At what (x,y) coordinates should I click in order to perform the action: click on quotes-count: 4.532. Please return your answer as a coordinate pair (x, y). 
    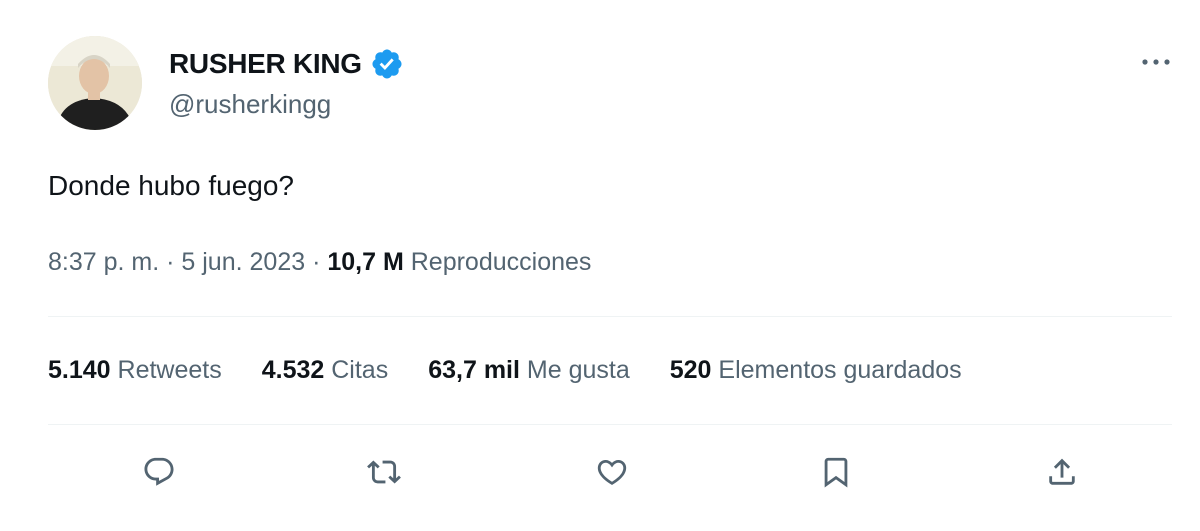
    Looking at the image, I should click on (293, 370).